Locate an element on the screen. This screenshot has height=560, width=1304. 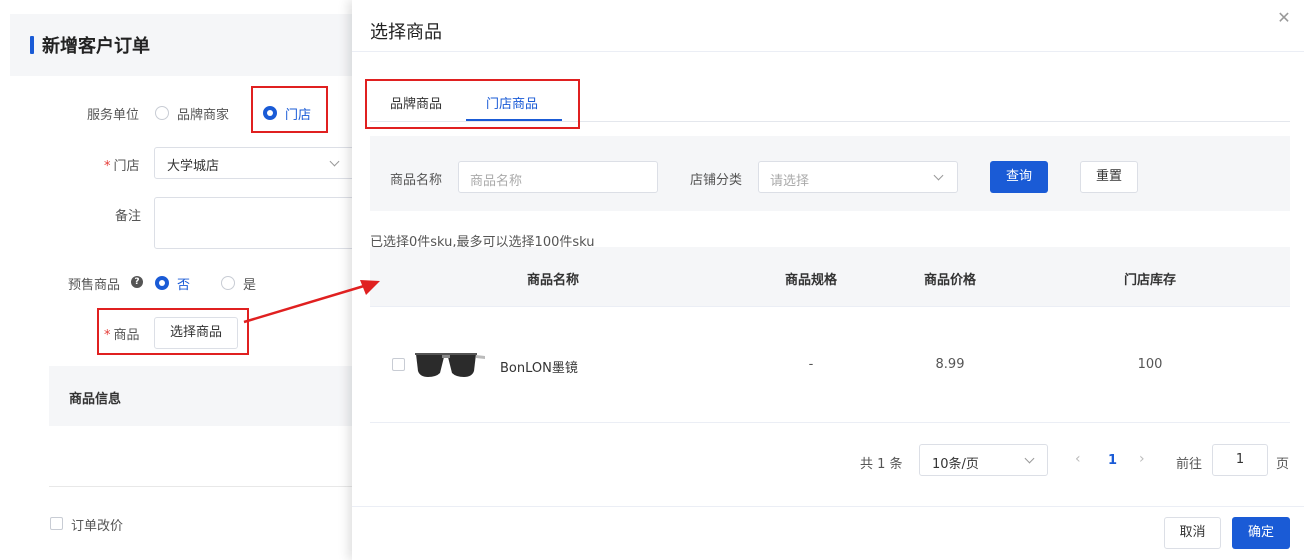
category-select: 请选择 is located at coordinates (858, 177).